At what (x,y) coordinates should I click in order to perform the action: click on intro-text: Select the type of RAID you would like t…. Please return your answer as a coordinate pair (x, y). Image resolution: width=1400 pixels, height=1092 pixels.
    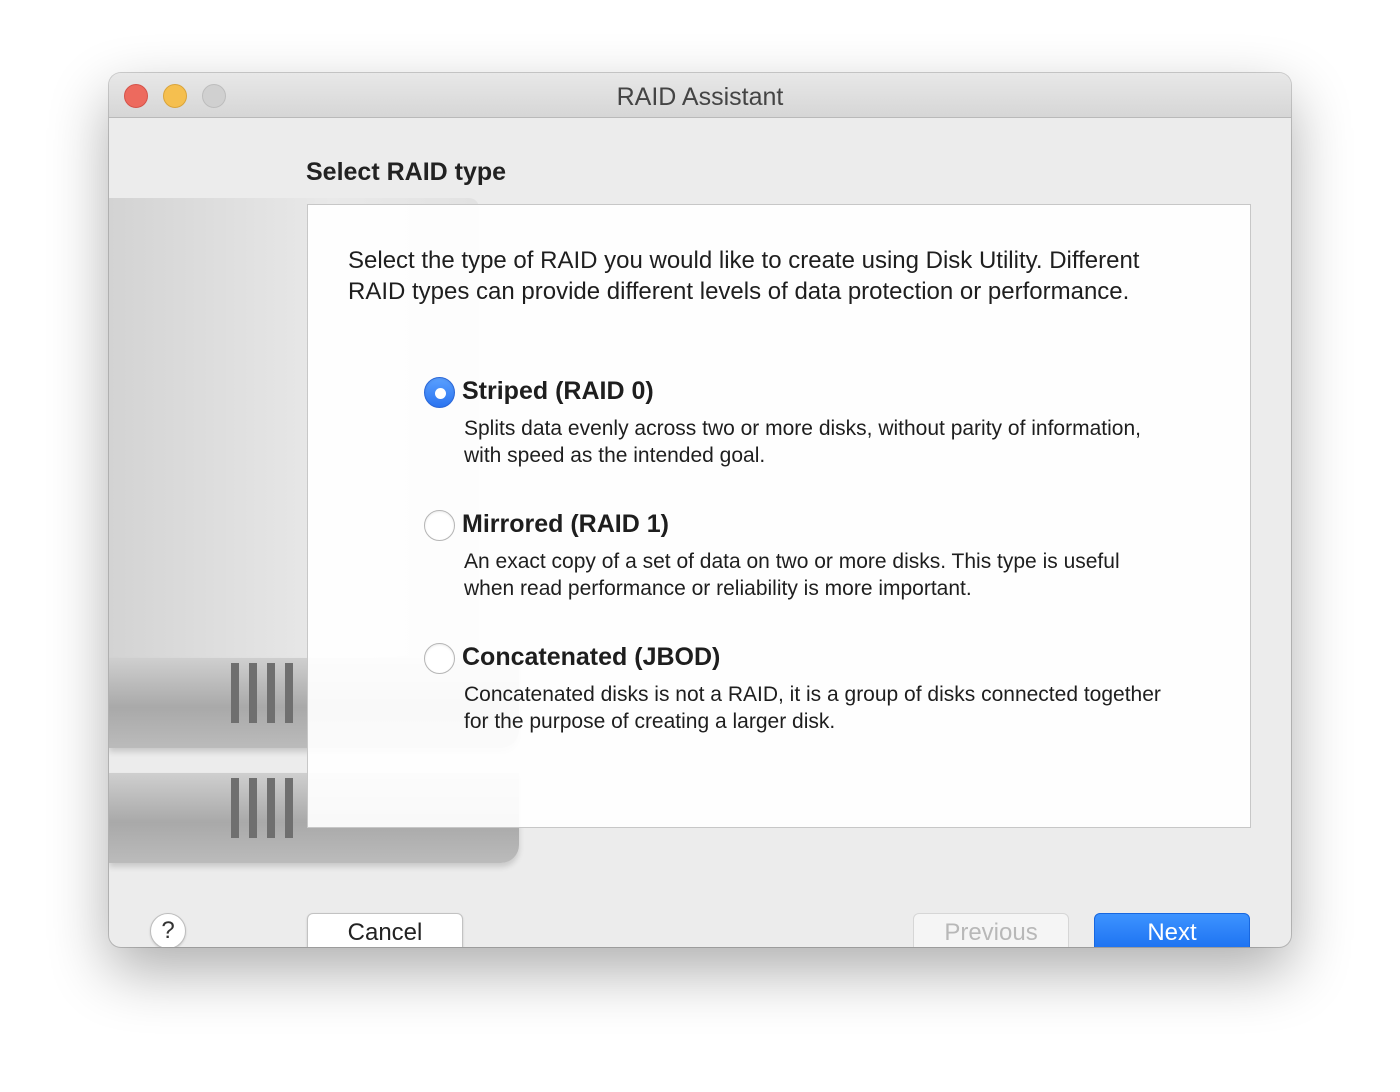
    Looking at the image, I should click on (744, 276).